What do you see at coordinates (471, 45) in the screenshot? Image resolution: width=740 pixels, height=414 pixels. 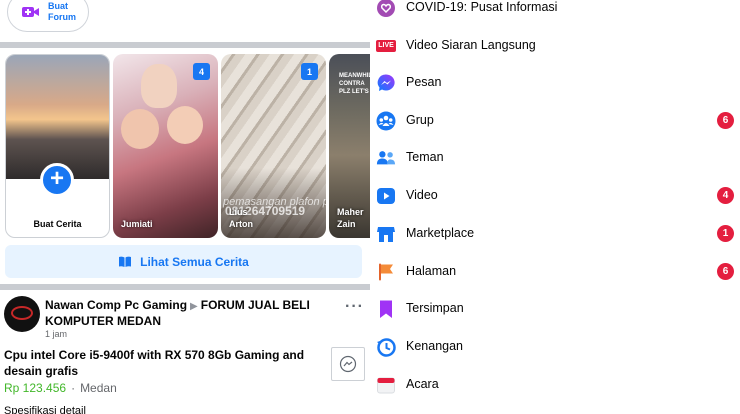 I see `menu-item-label: Video Siaran Langsung` at bounding box center [471, 45].